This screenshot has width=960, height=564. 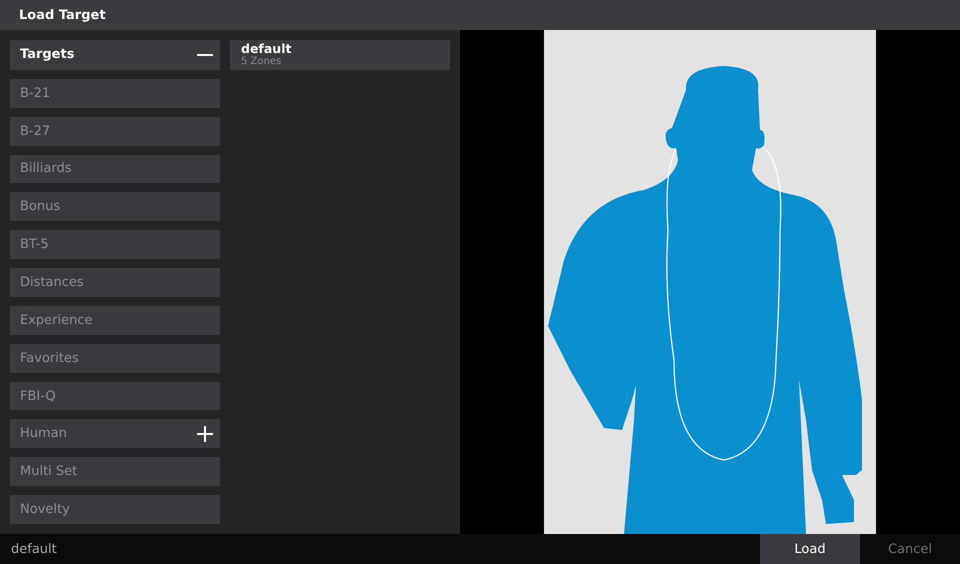 What do you see at coordinates (115, 245) in the screenshot?
I see `category-item: BT-5` at bounding box center [115, 245].